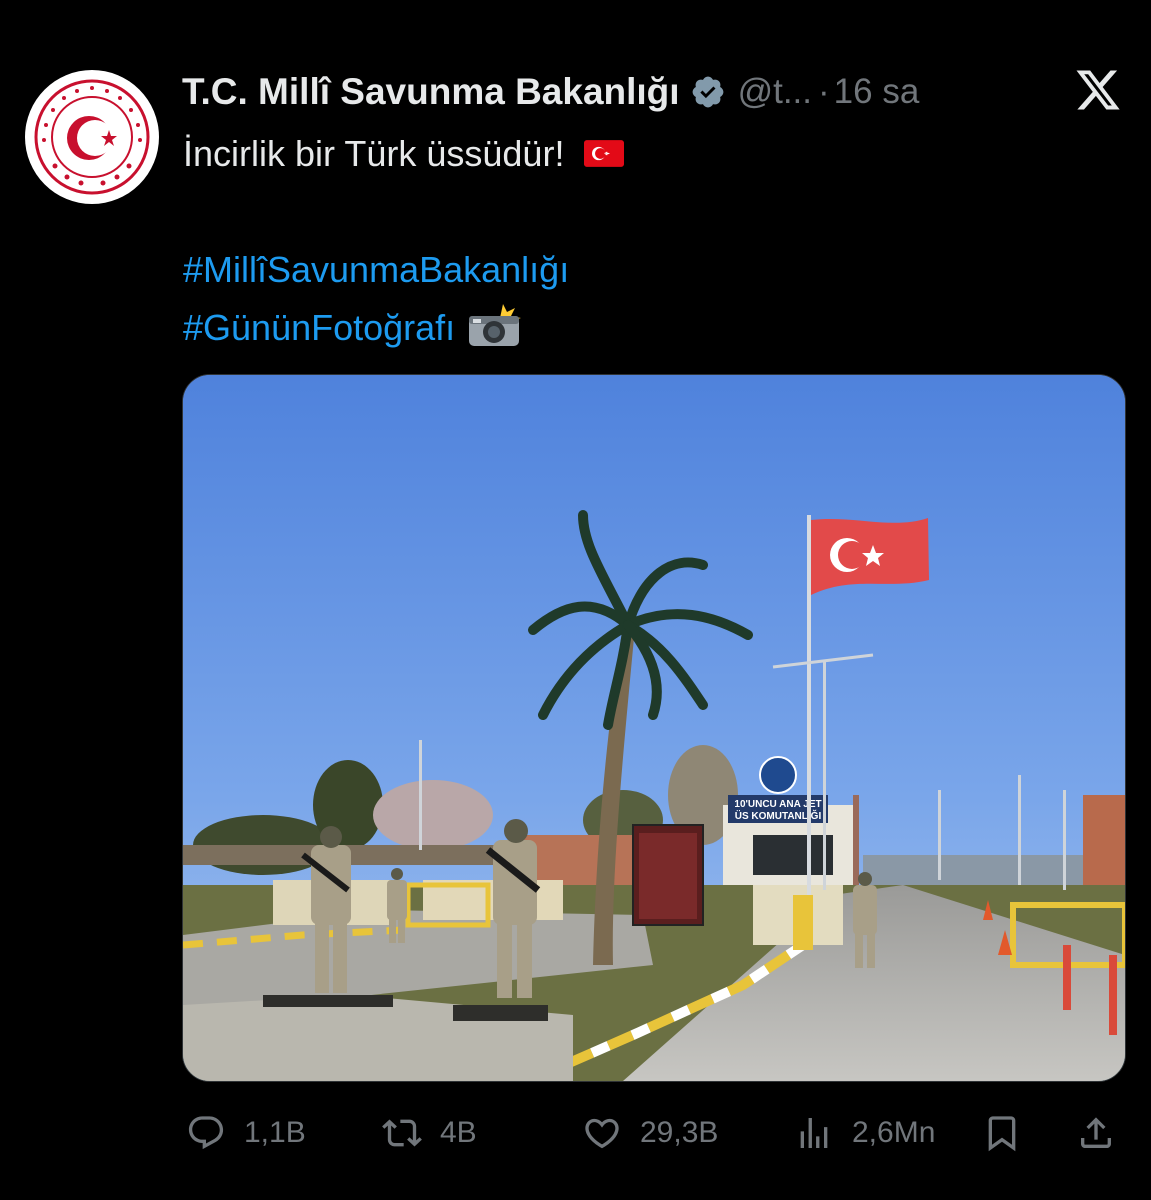 The width and height of the screenshot is (1151, 1200). Describe the element at coordinates (894, 1132) in the screenshot. I see `views-count: 2,6Mn` at that location.